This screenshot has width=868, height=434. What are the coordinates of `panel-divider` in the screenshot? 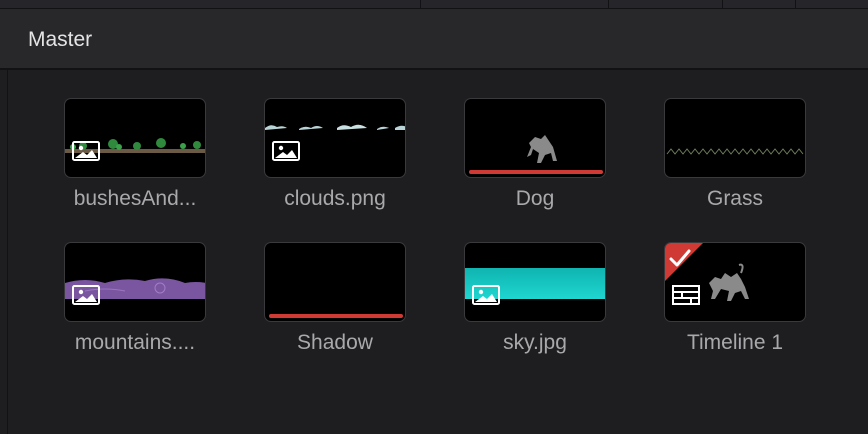 It's located at (7, 252).